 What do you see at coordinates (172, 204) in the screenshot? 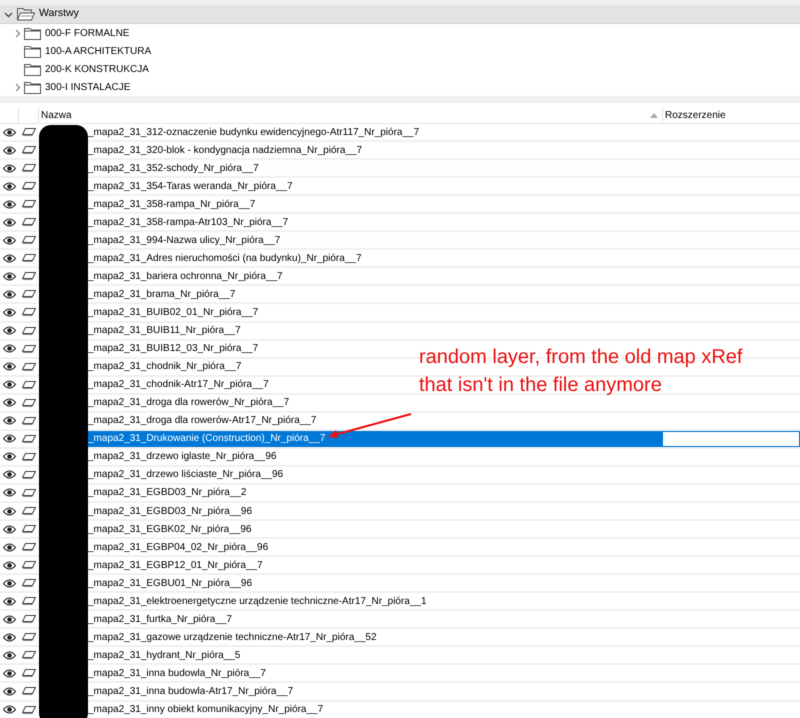
I see `layer-name: _mapa2_31_358-rampa_Nr_pióra__7` at bounding box center [172, 204].